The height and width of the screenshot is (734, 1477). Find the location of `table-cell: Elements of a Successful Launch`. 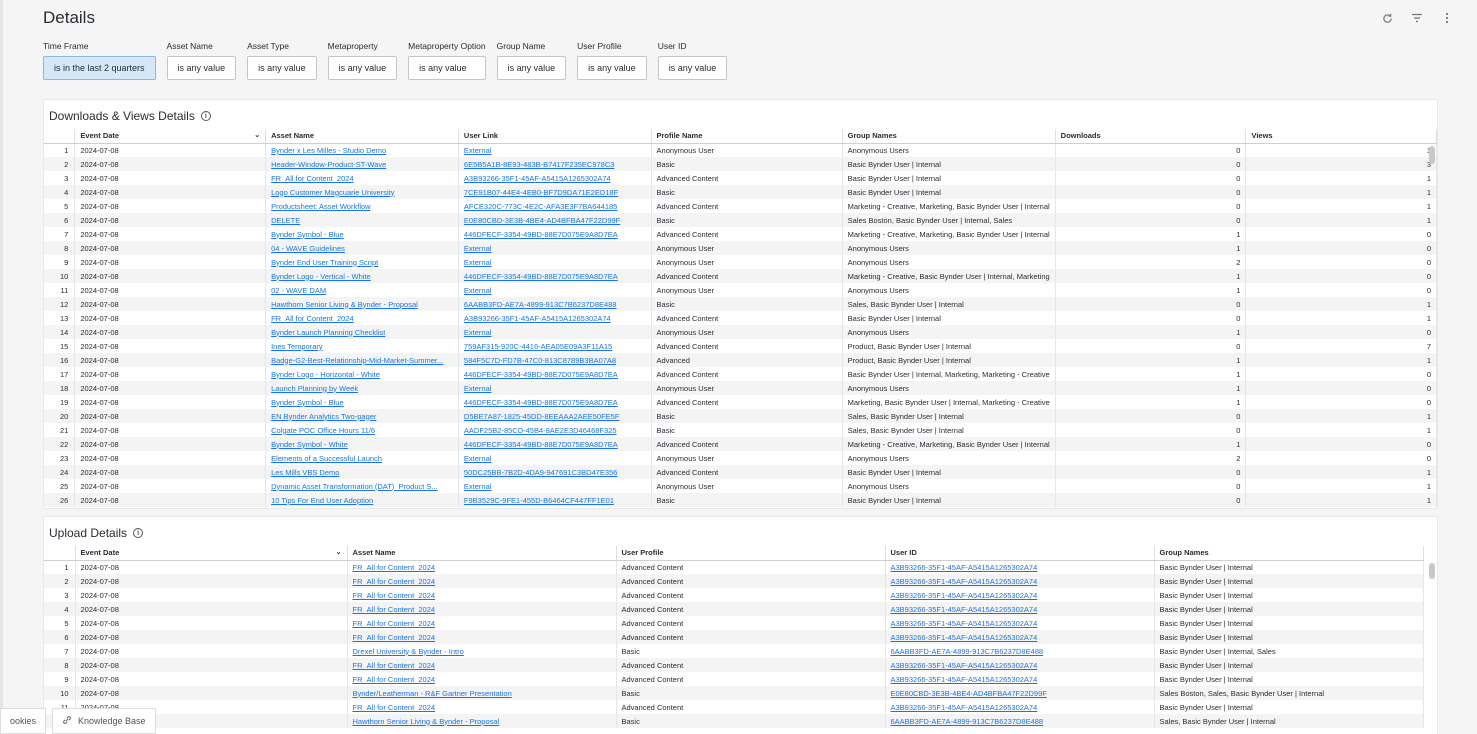

table-cell: Elements of a Successful Launch is located at coordinates (362, 458).